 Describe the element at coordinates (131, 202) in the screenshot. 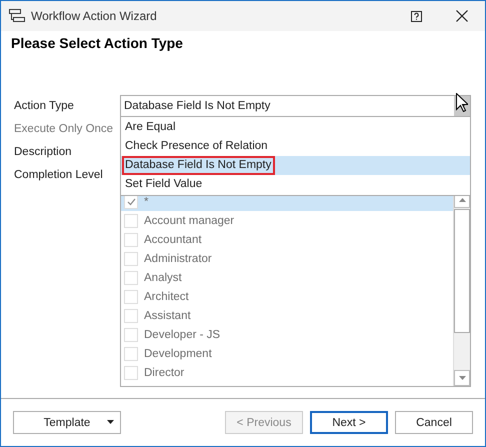

I see `check-icon` at that location.